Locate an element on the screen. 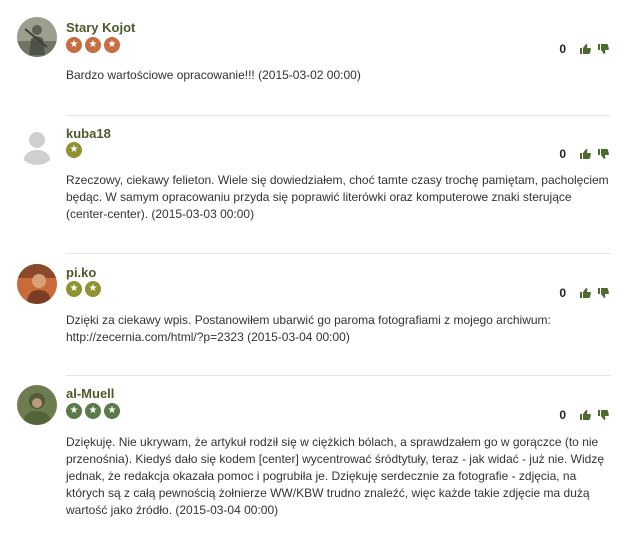 This screenshot has height=535, width=634. rank-stars: ★ is located at coordinates (74, 150).